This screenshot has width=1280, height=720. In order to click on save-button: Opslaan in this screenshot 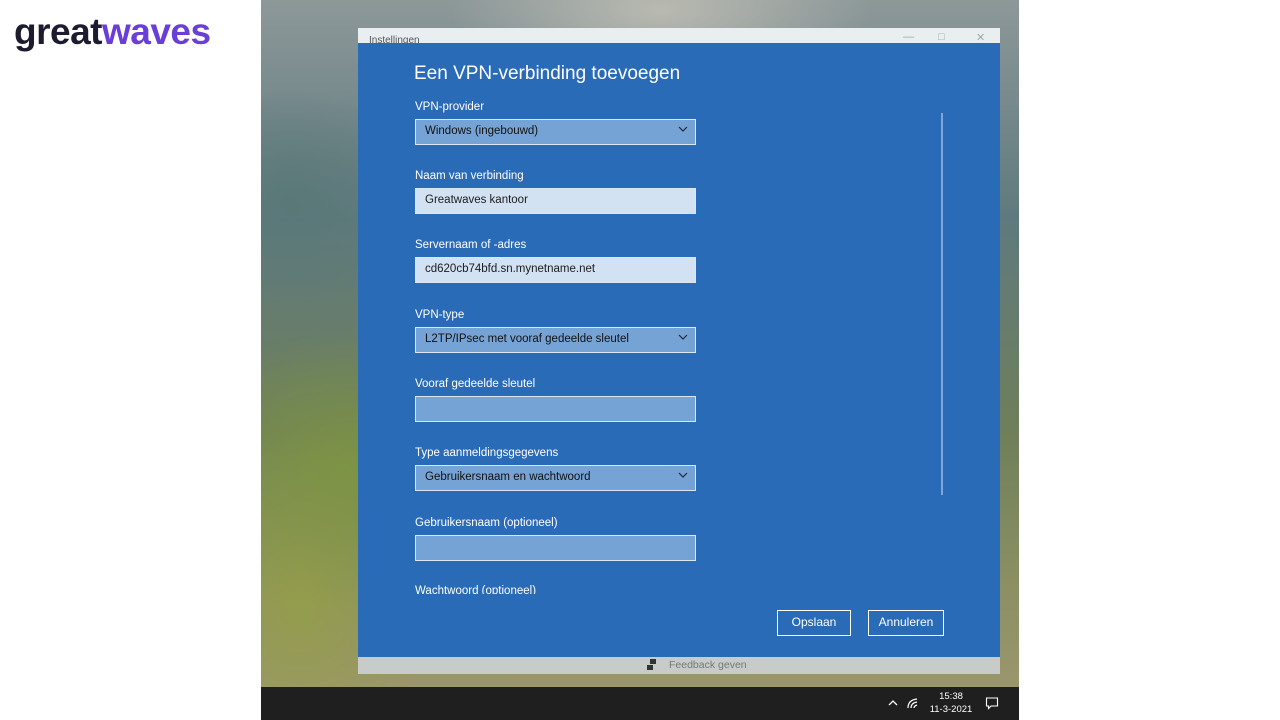, I will do `click(814, 623)`.